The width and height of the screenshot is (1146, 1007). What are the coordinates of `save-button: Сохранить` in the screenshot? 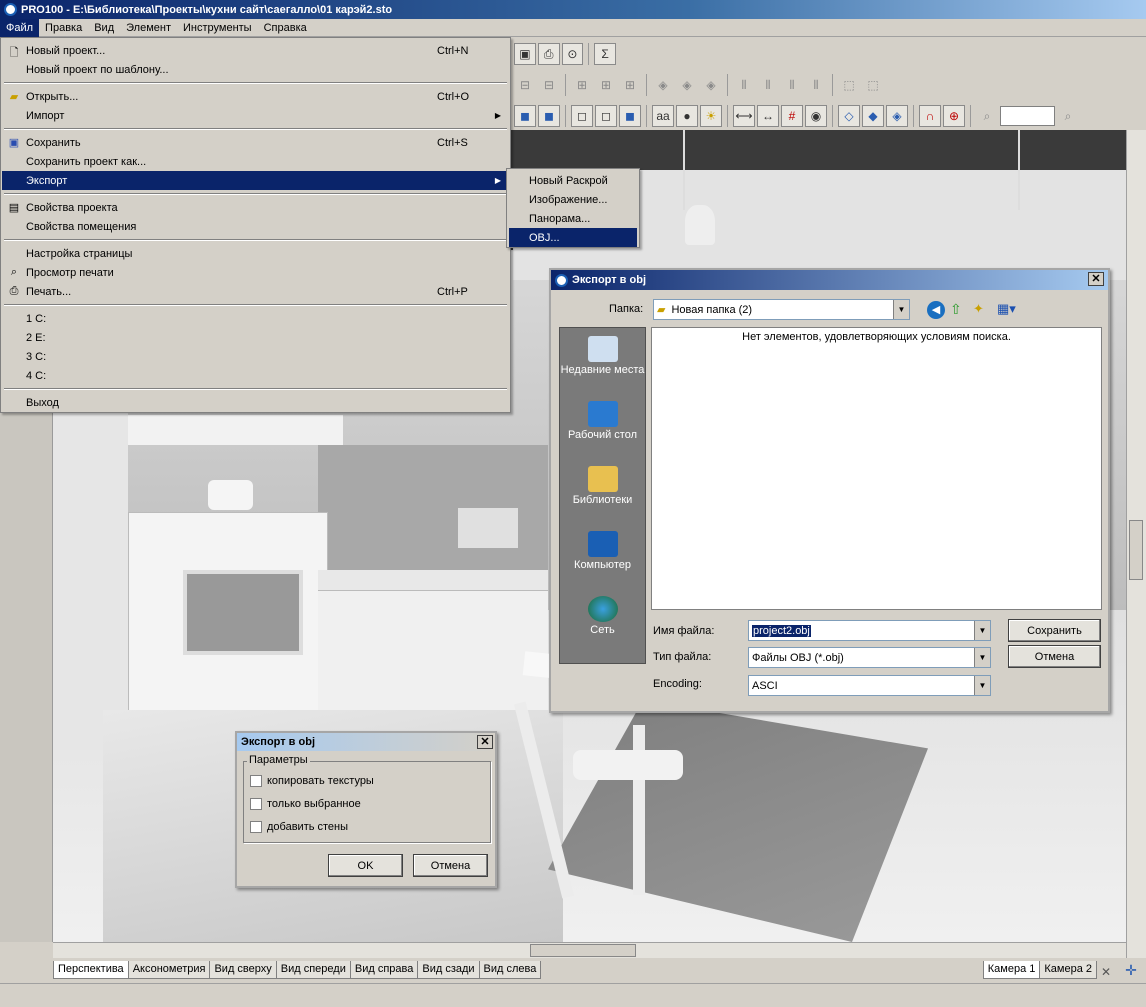 It's located at (1054, 630).